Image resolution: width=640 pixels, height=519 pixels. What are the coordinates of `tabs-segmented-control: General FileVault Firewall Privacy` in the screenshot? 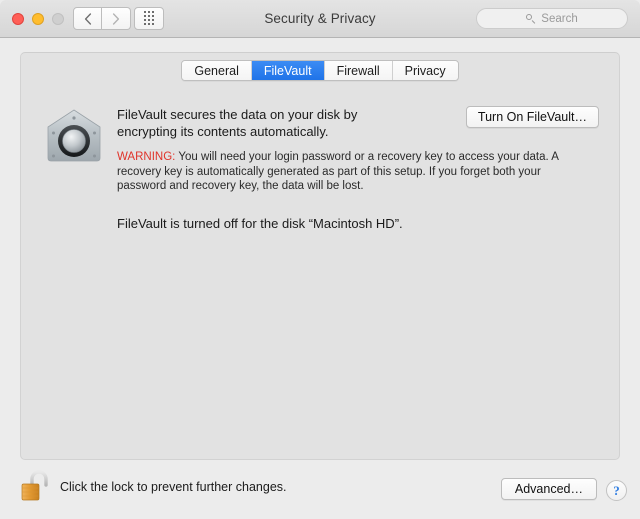 It's located at (320, 70).